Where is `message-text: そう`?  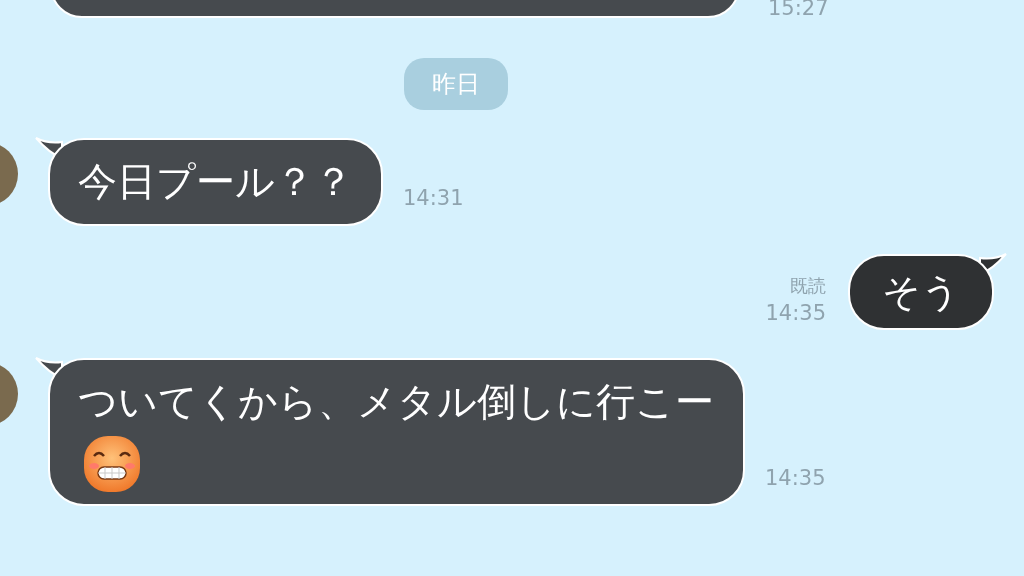
message-text: そう is located at coordinates (921, 292).